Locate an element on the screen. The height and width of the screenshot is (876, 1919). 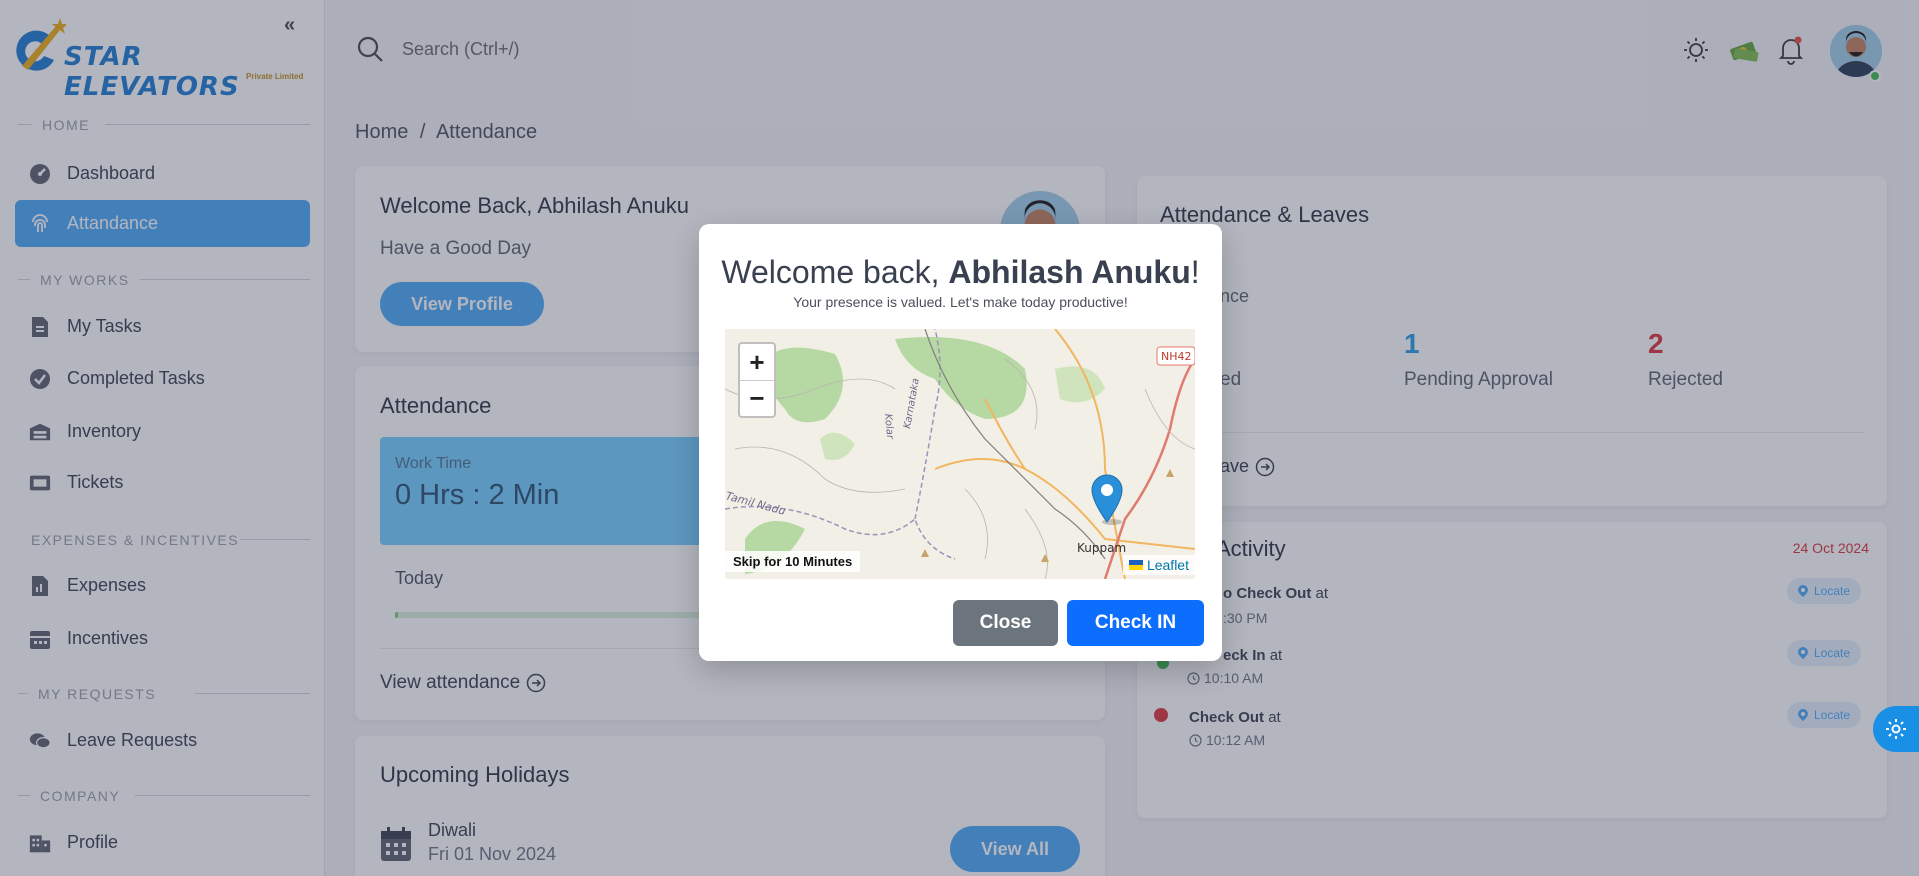
ukraine-flag-icon is located at coordinates (1135, 565).